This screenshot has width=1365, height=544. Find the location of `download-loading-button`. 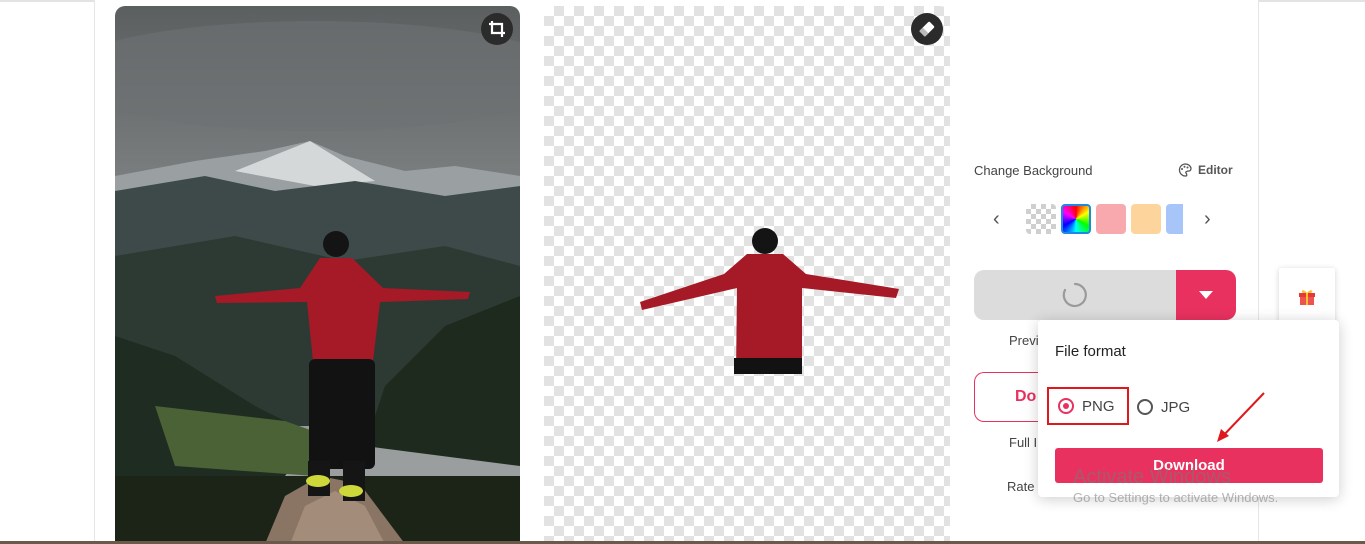

download-loading-button is located at coordinates (1075, 295).